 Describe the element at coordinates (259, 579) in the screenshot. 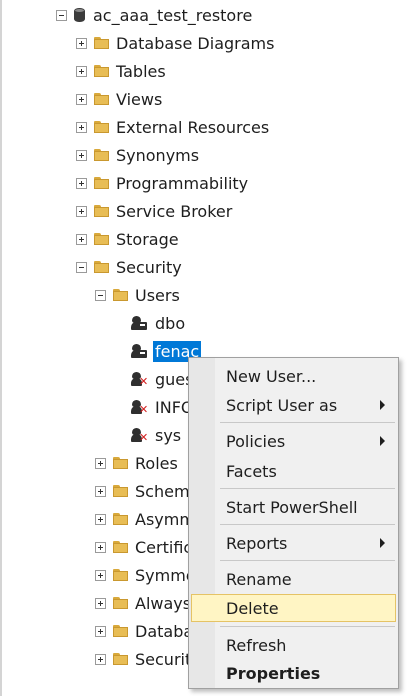

I see `menu-item-label: Rename` at that location.